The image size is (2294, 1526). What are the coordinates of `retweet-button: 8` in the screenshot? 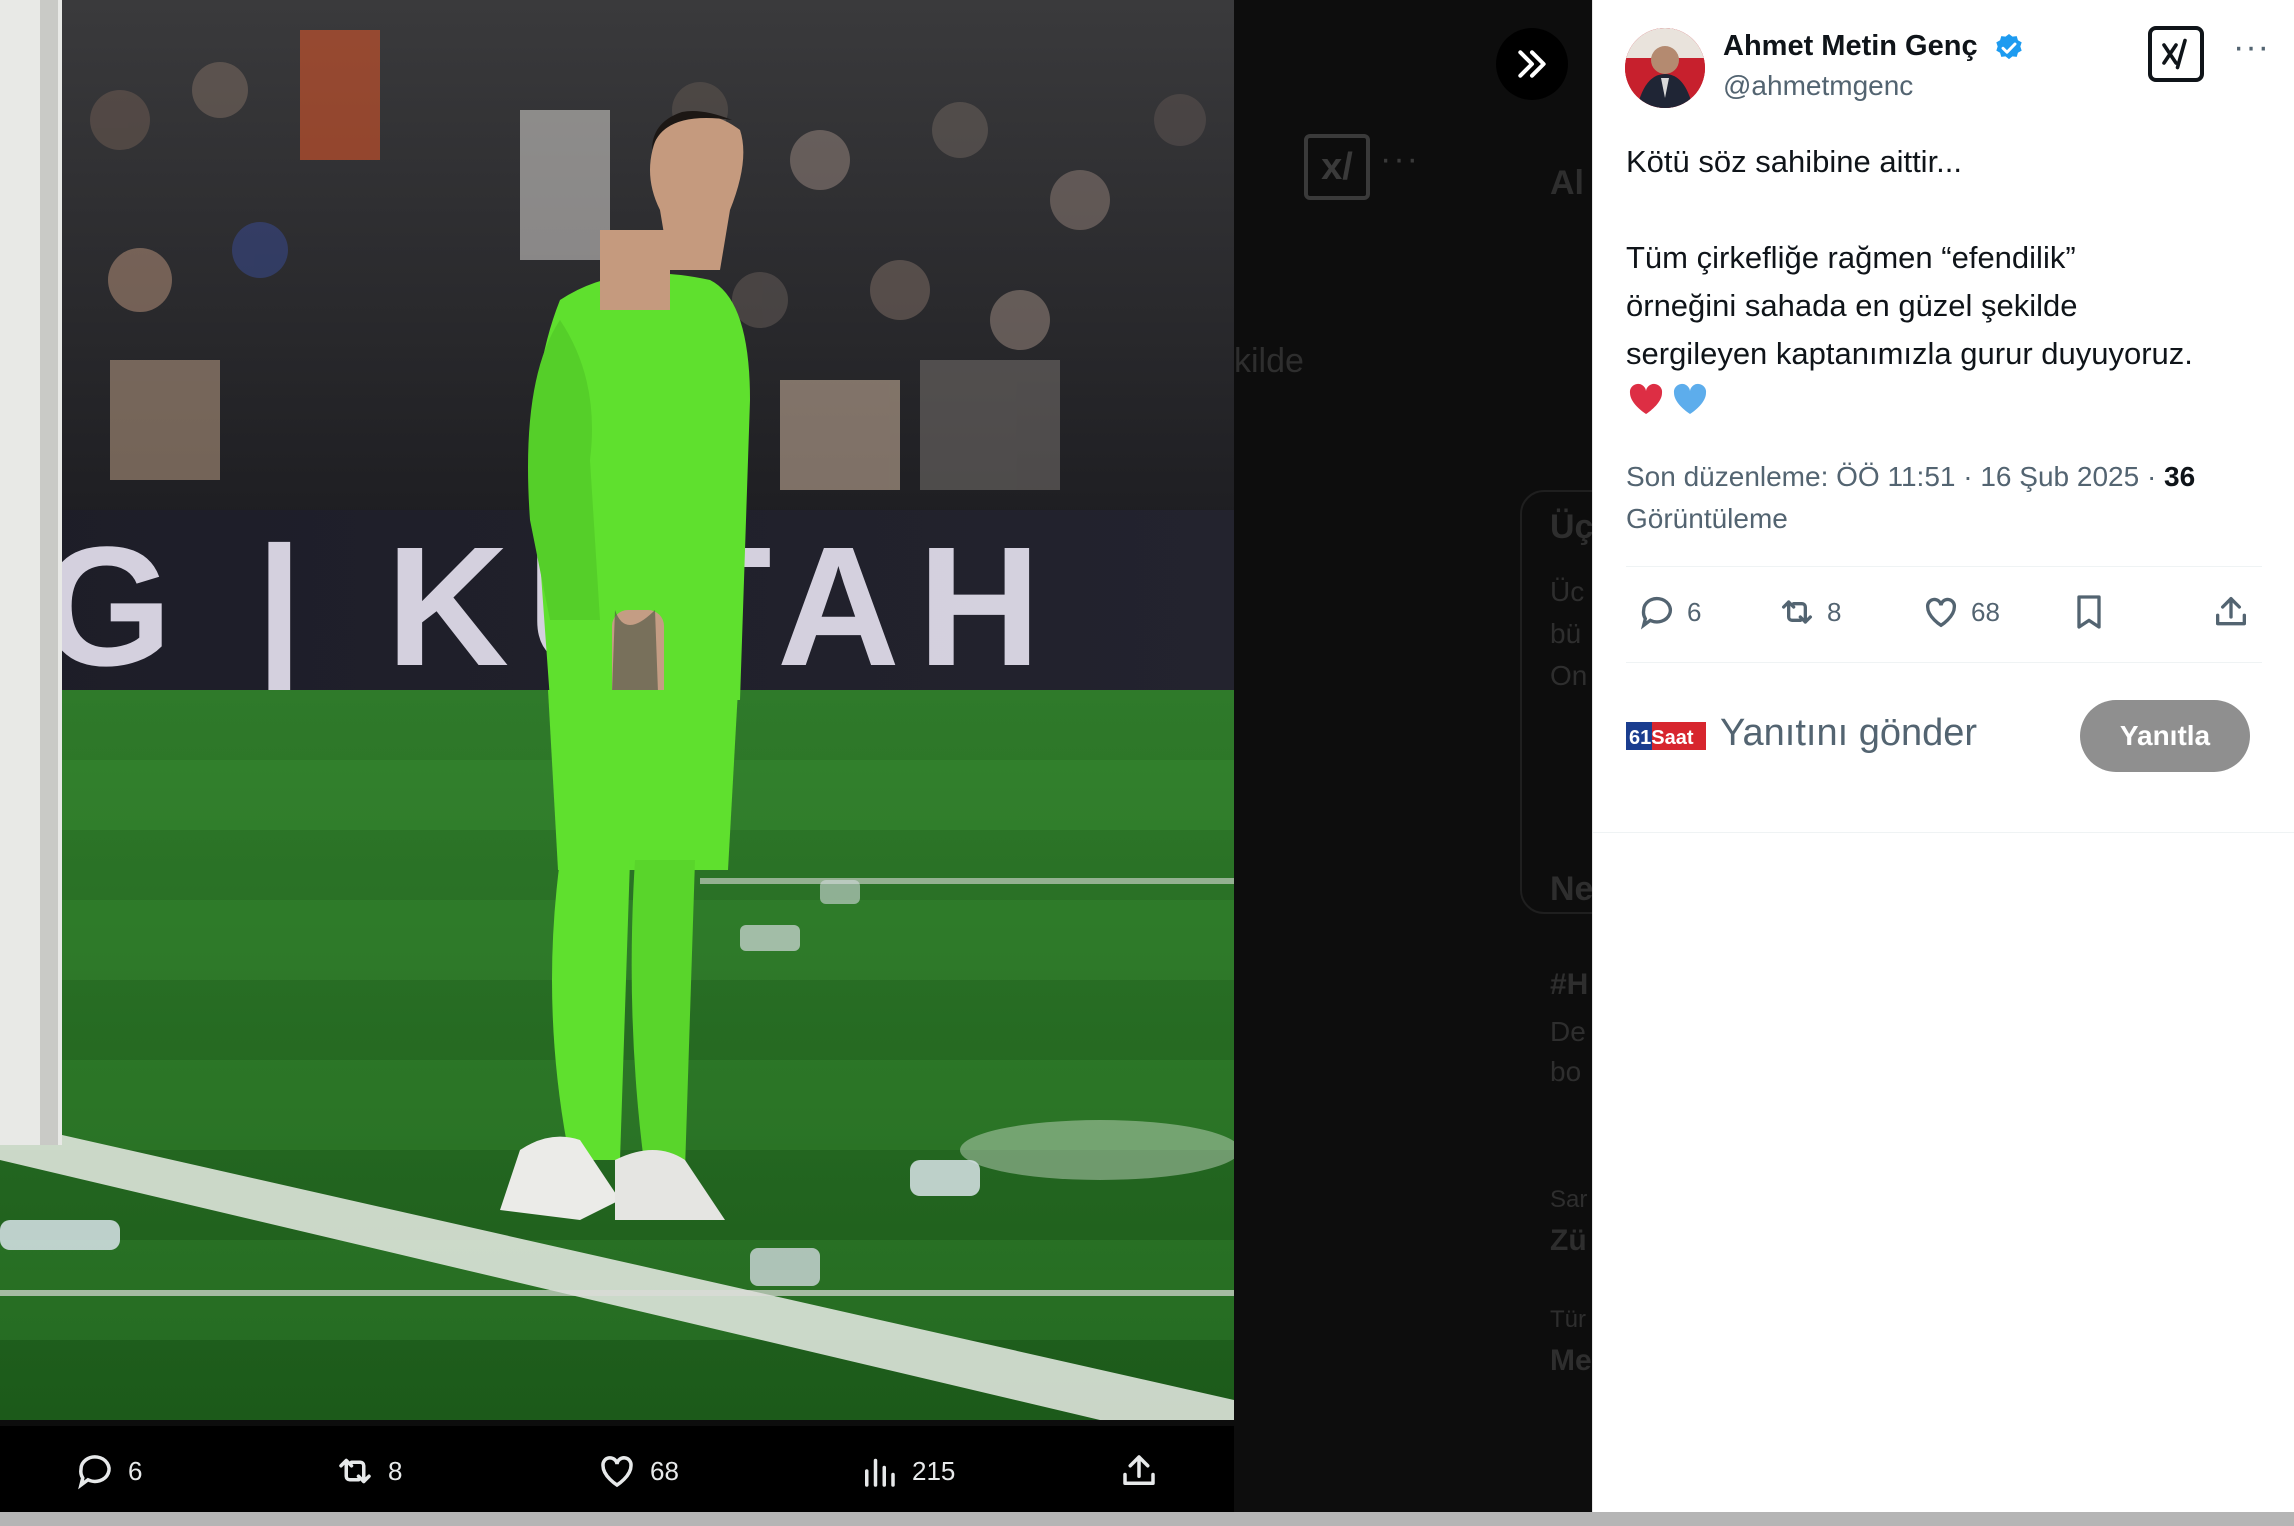 It's located at (1809, 612).